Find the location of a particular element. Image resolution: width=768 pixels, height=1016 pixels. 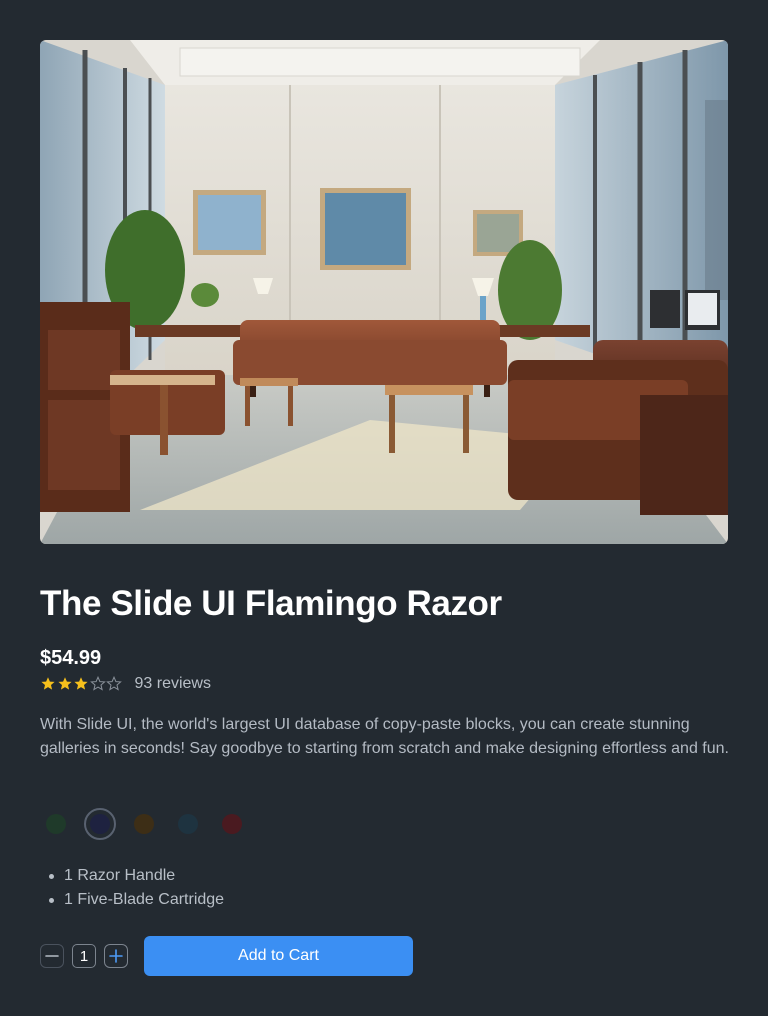

color-options is located at coordinates (150, 824).